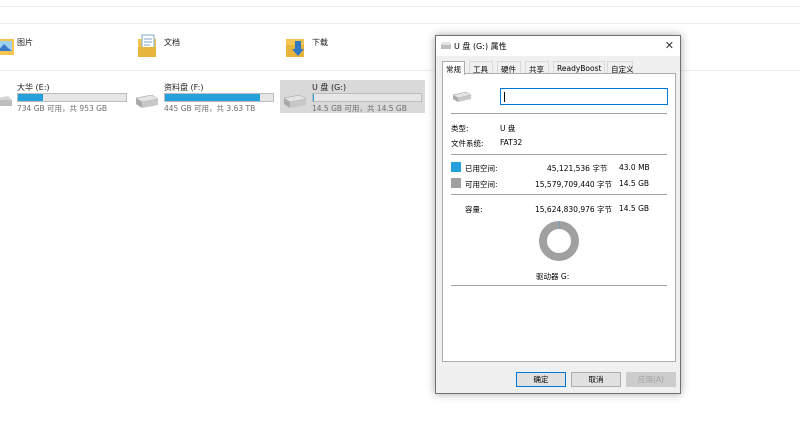 This screenshot has width=800, height=425. Describe the element at coordinates (196, 49) in the screenshot. I see `folder-documents: 文档` at that location.